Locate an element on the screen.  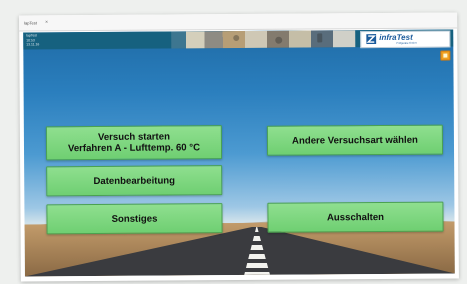
data-processing-button: Datenbearbeitung is located at coordinates (134, 181).